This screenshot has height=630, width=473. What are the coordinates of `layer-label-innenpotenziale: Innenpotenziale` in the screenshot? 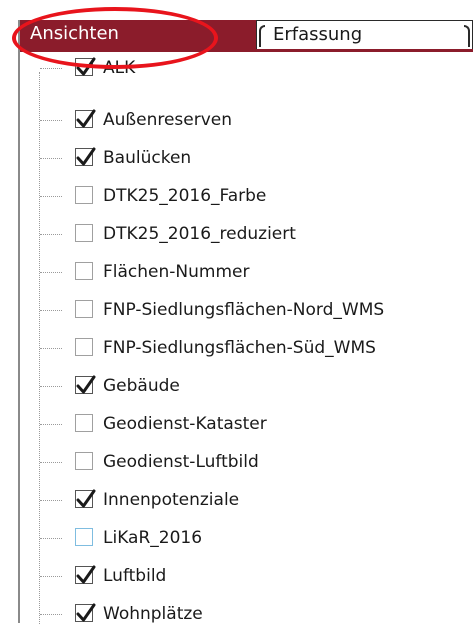 It's located at (171, 500).